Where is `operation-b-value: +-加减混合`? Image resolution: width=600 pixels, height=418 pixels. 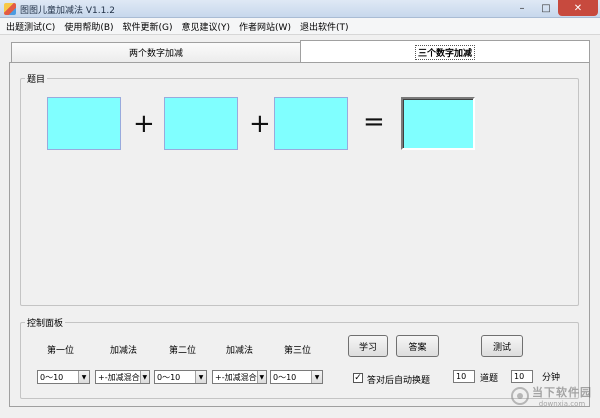 operation-b-value: +-加减混合 is located at coordinates (236, 377).